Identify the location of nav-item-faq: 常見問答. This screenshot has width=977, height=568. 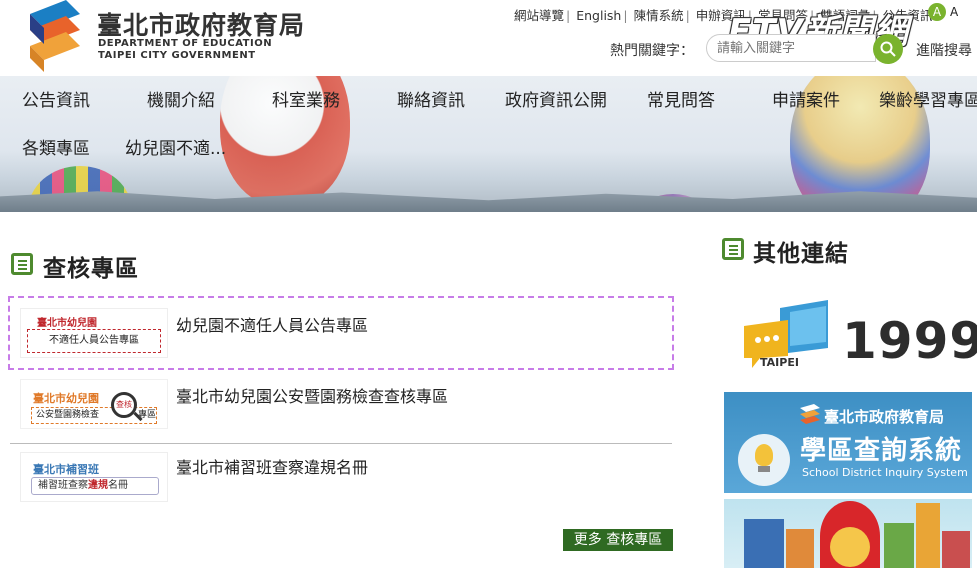
(681, 98).